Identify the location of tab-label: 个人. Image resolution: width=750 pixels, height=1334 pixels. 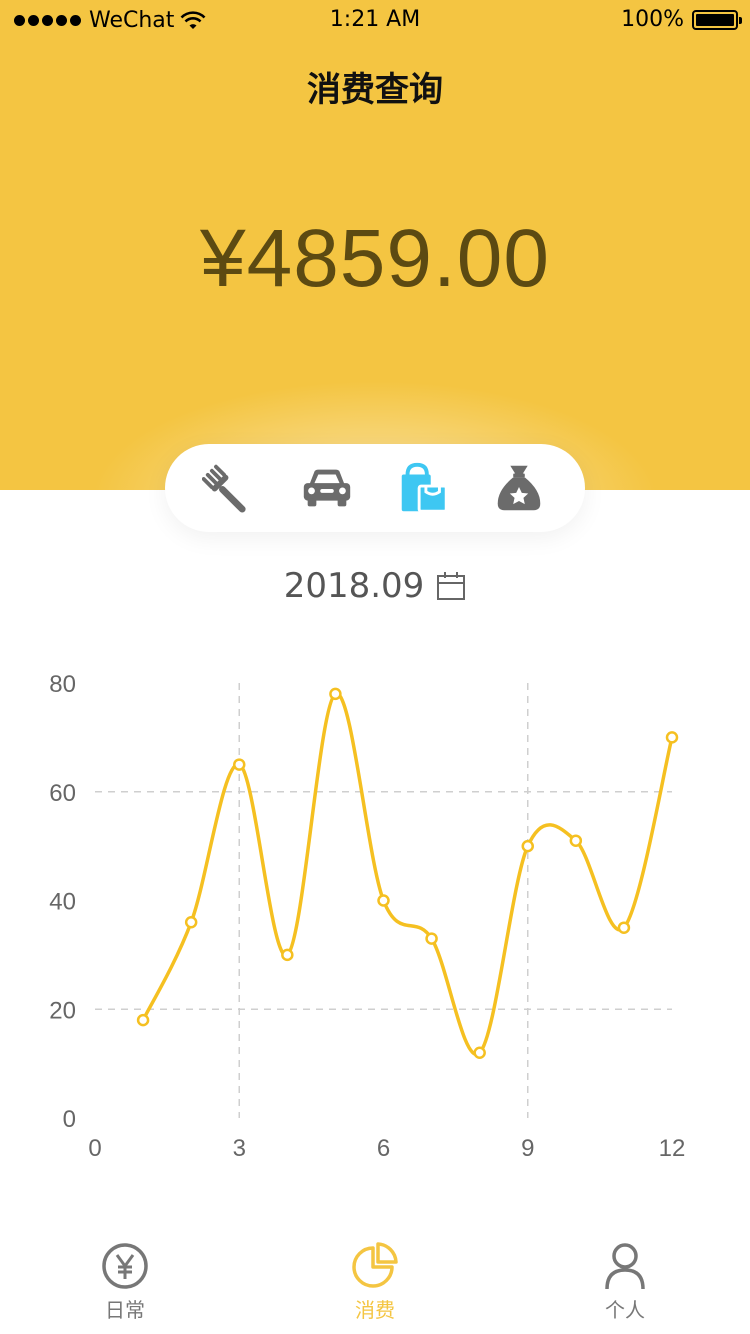
(625, 1310).